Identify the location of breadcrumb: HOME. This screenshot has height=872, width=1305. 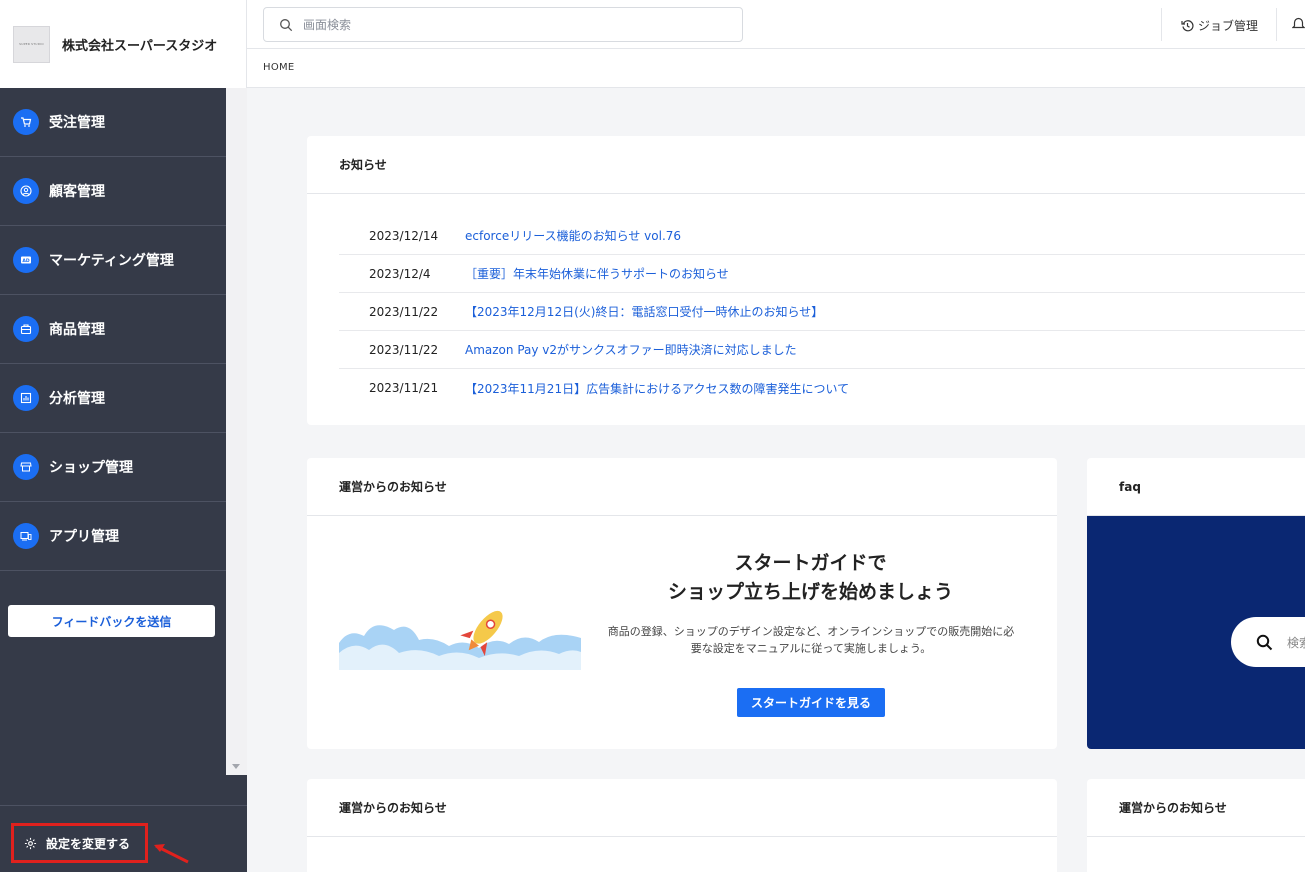
(279, 67).